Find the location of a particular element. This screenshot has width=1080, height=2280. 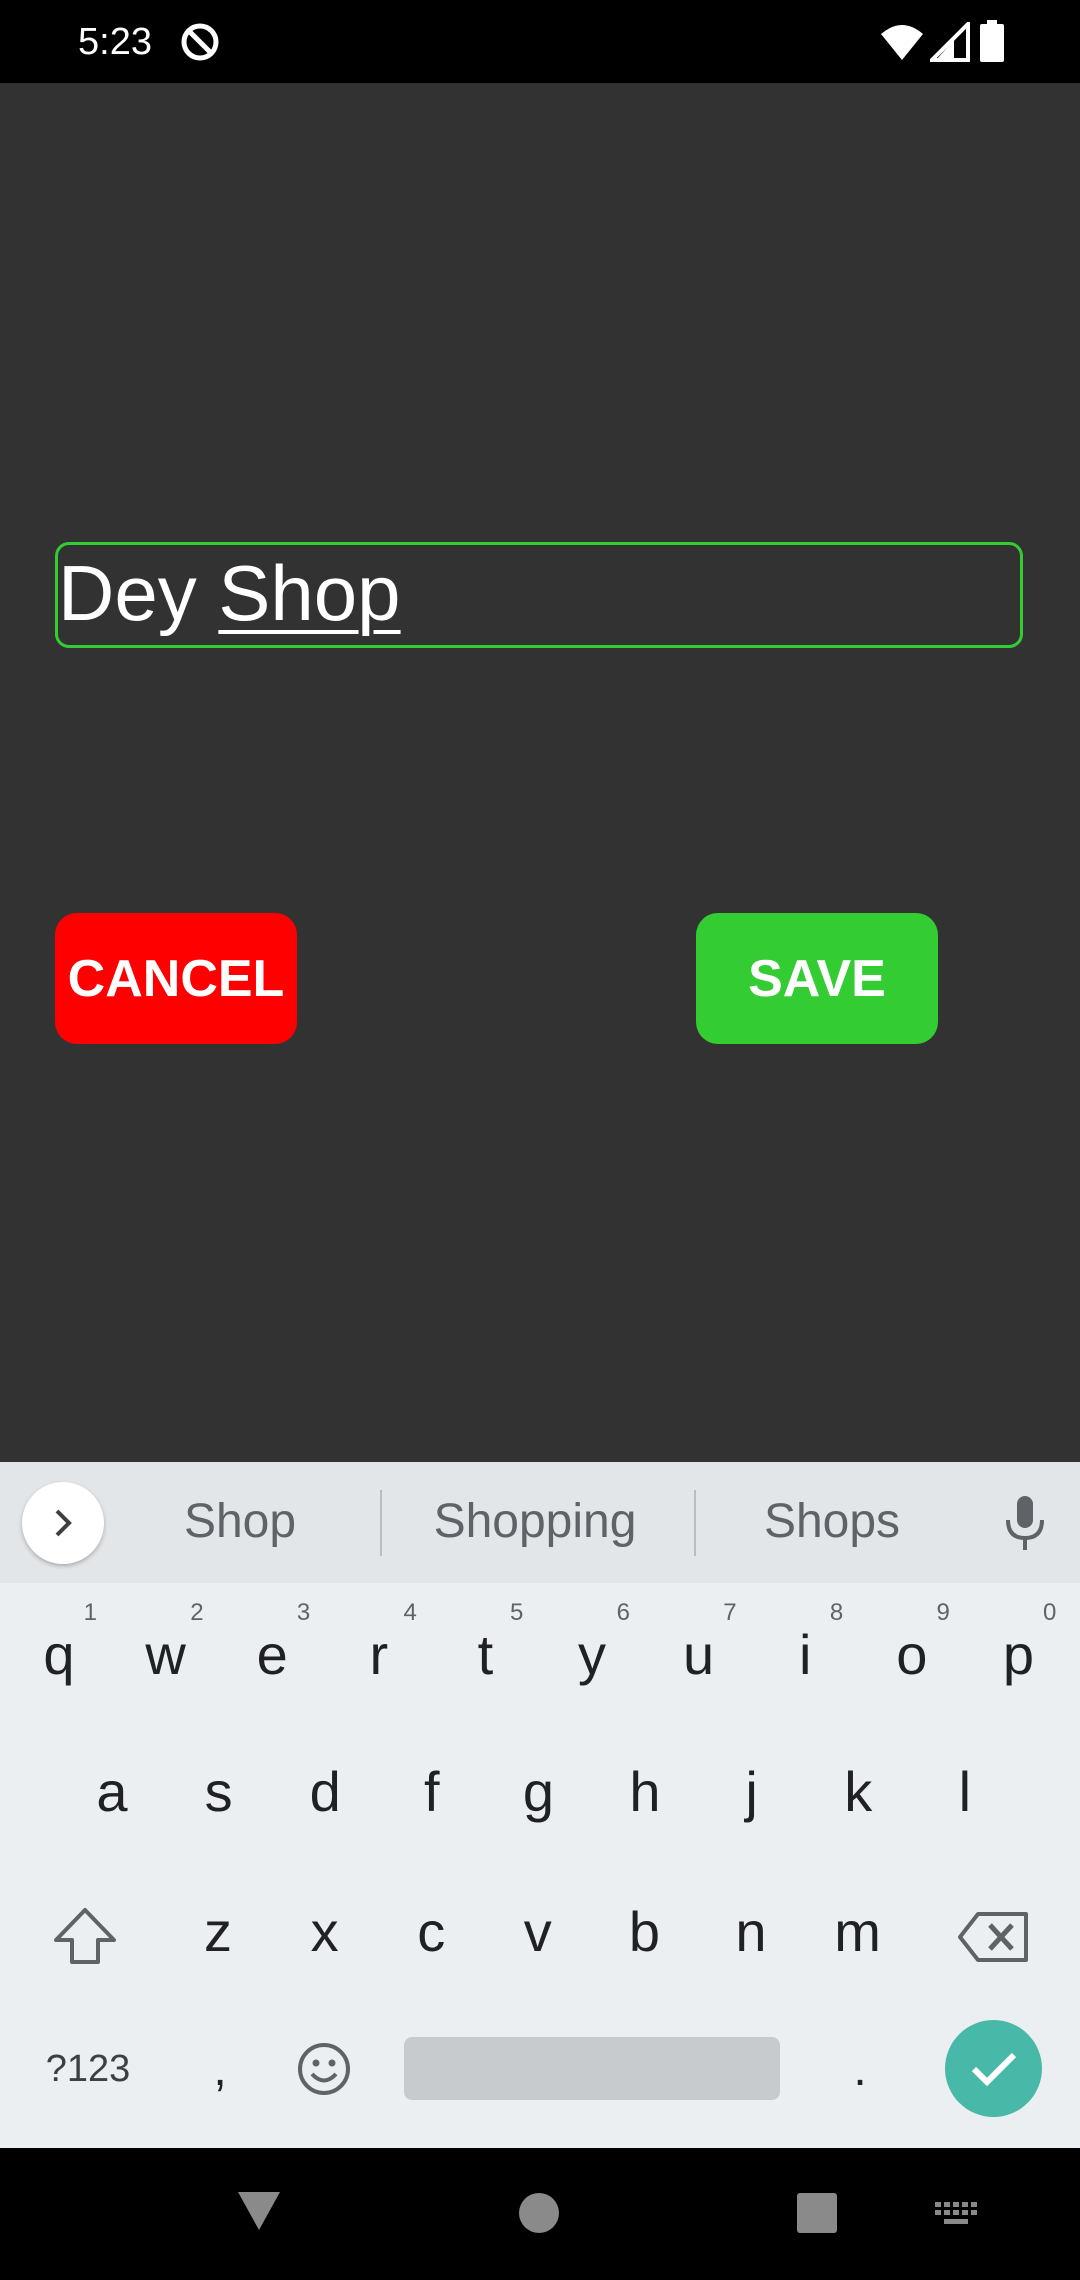

key-label: m is located at coordinates (857, 1931).